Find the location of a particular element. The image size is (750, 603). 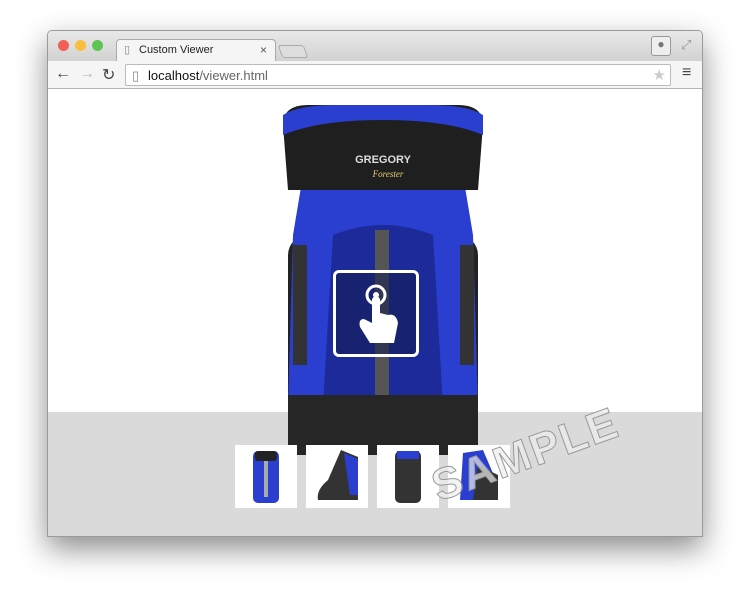

fullscreen-icon: ⤢ is located at coordinates (686, 45).